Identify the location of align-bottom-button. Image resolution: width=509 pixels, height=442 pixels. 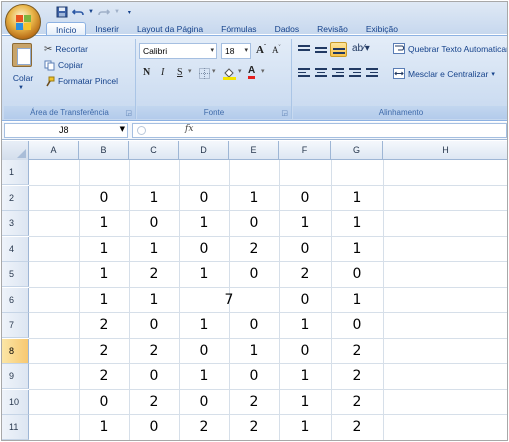
(338, 49).